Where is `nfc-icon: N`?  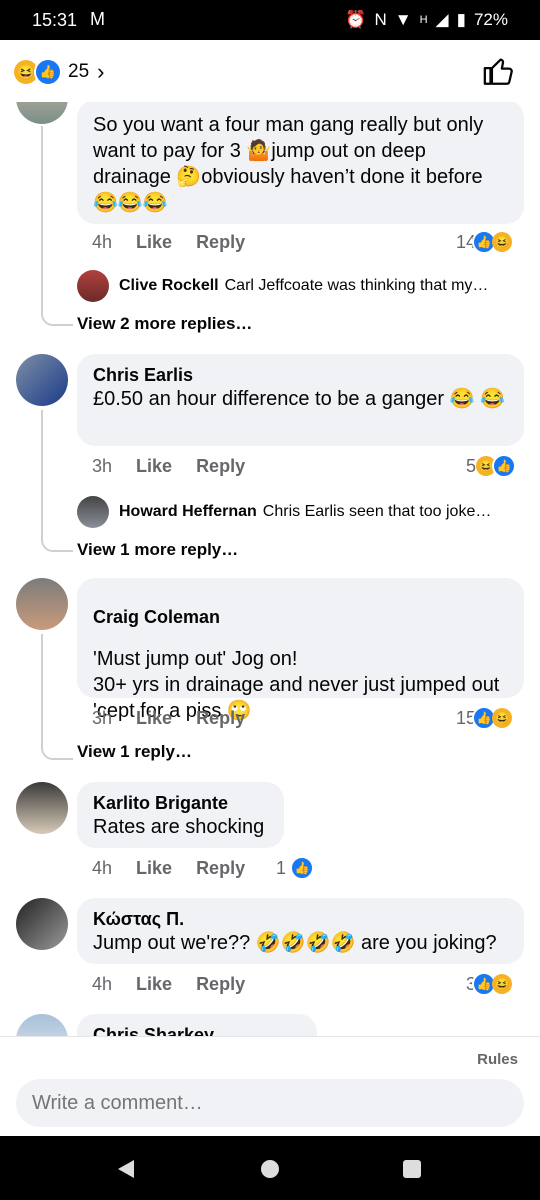
nfc-icon: N is located at coordinates (380, 19).